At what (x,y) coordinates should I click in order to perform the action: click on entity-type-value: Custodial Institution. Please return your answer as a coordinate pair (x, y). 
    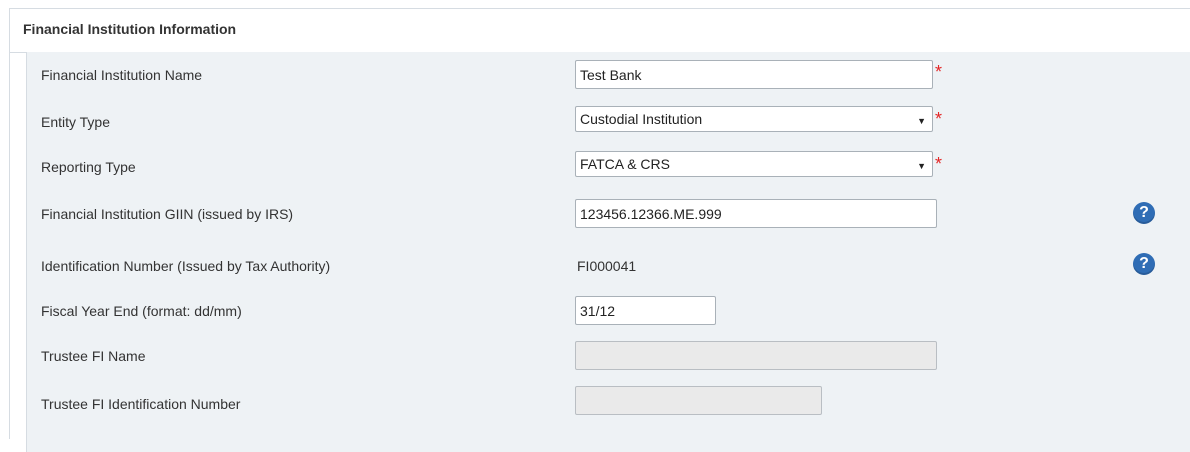
    Looking at the image, I should click on (641, 119).